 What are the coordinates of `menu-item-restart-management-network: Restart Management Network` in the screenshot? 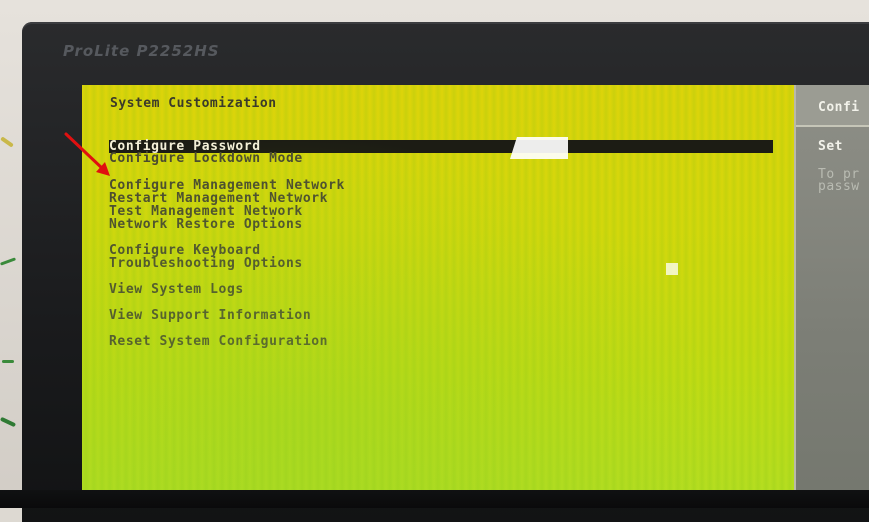 It's located at (218, 198).